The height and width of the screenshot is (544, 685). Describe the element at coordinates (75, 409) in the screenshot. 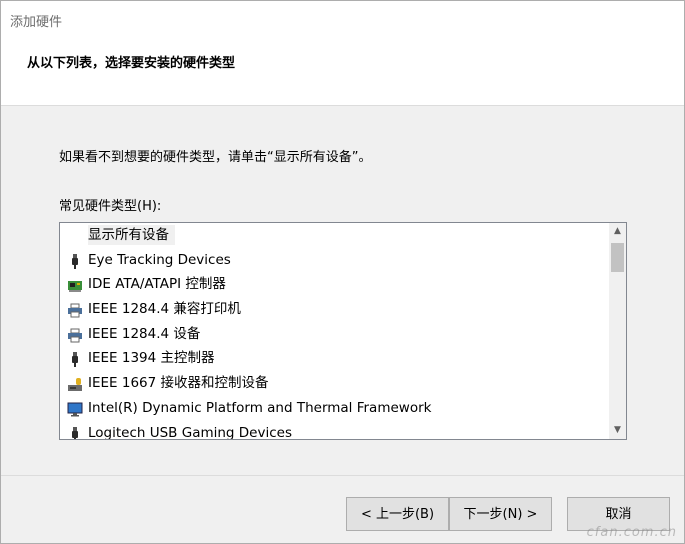

I see `monitor-icon` at that location.